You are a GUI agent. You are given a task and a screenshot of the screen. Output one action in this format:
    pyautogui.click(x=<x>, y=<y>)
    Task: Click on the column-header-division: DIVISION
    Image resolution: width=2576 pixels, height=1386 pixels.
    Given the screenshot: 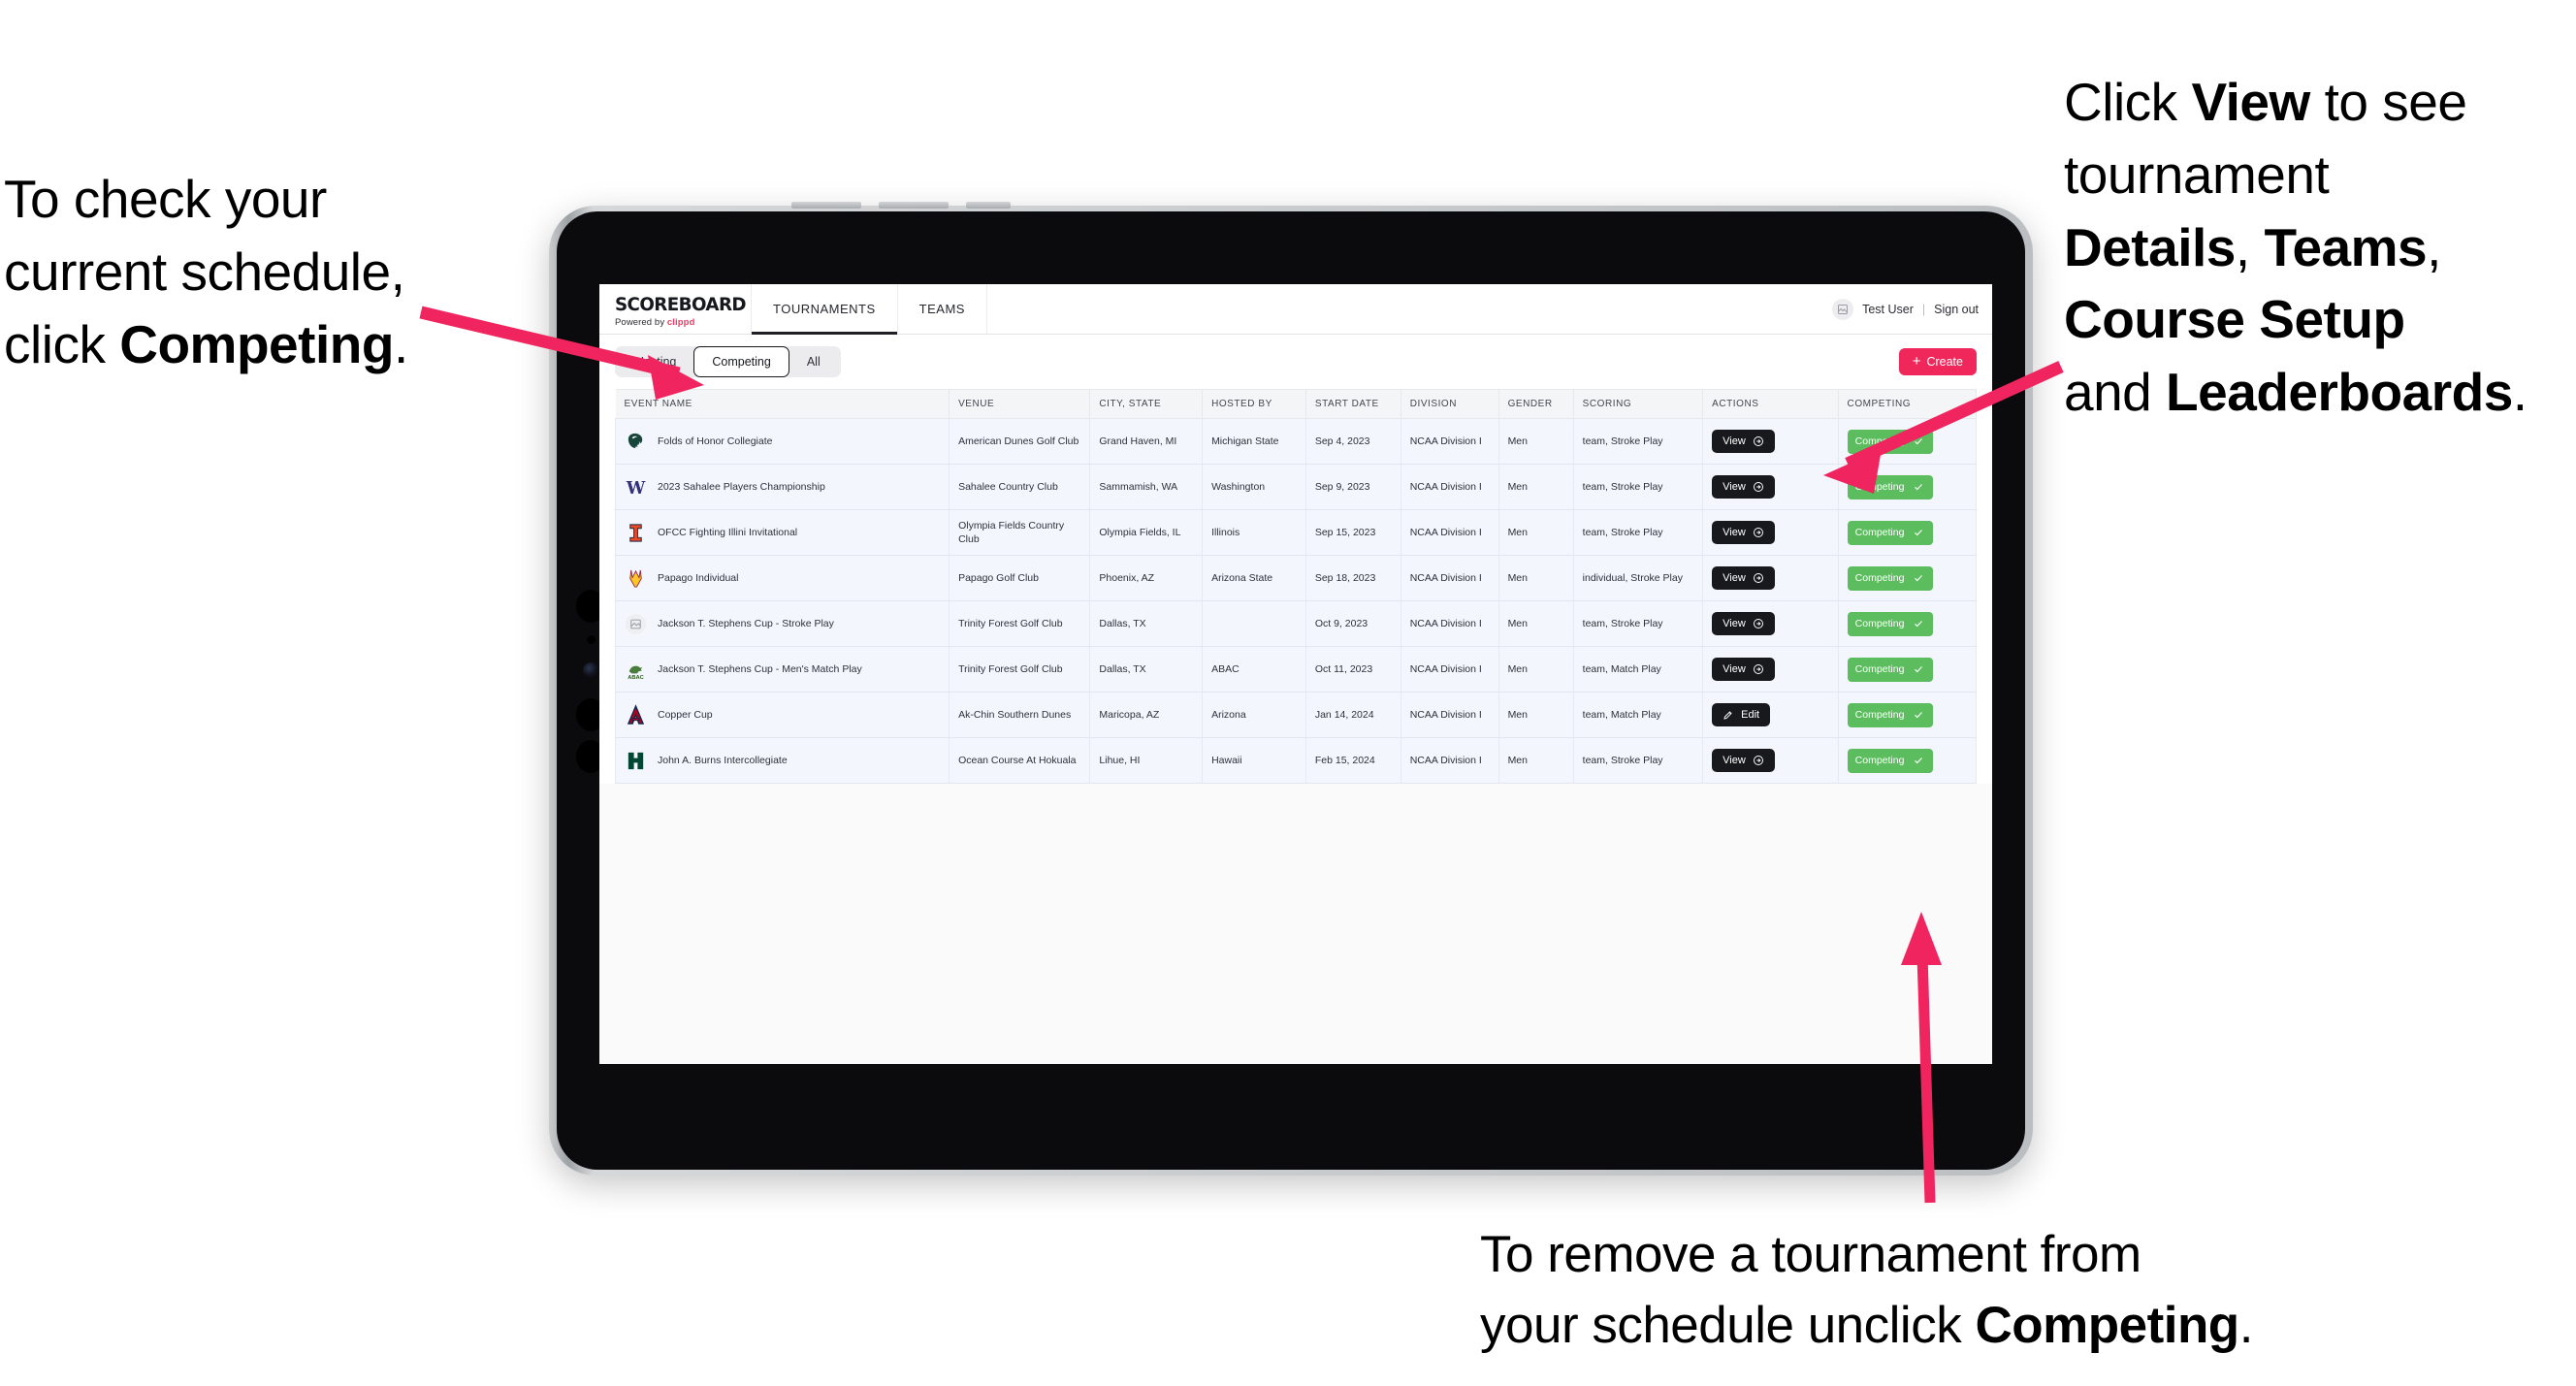 What is the action you would take?
    pyautogui.click(x=1450, y=404)
    